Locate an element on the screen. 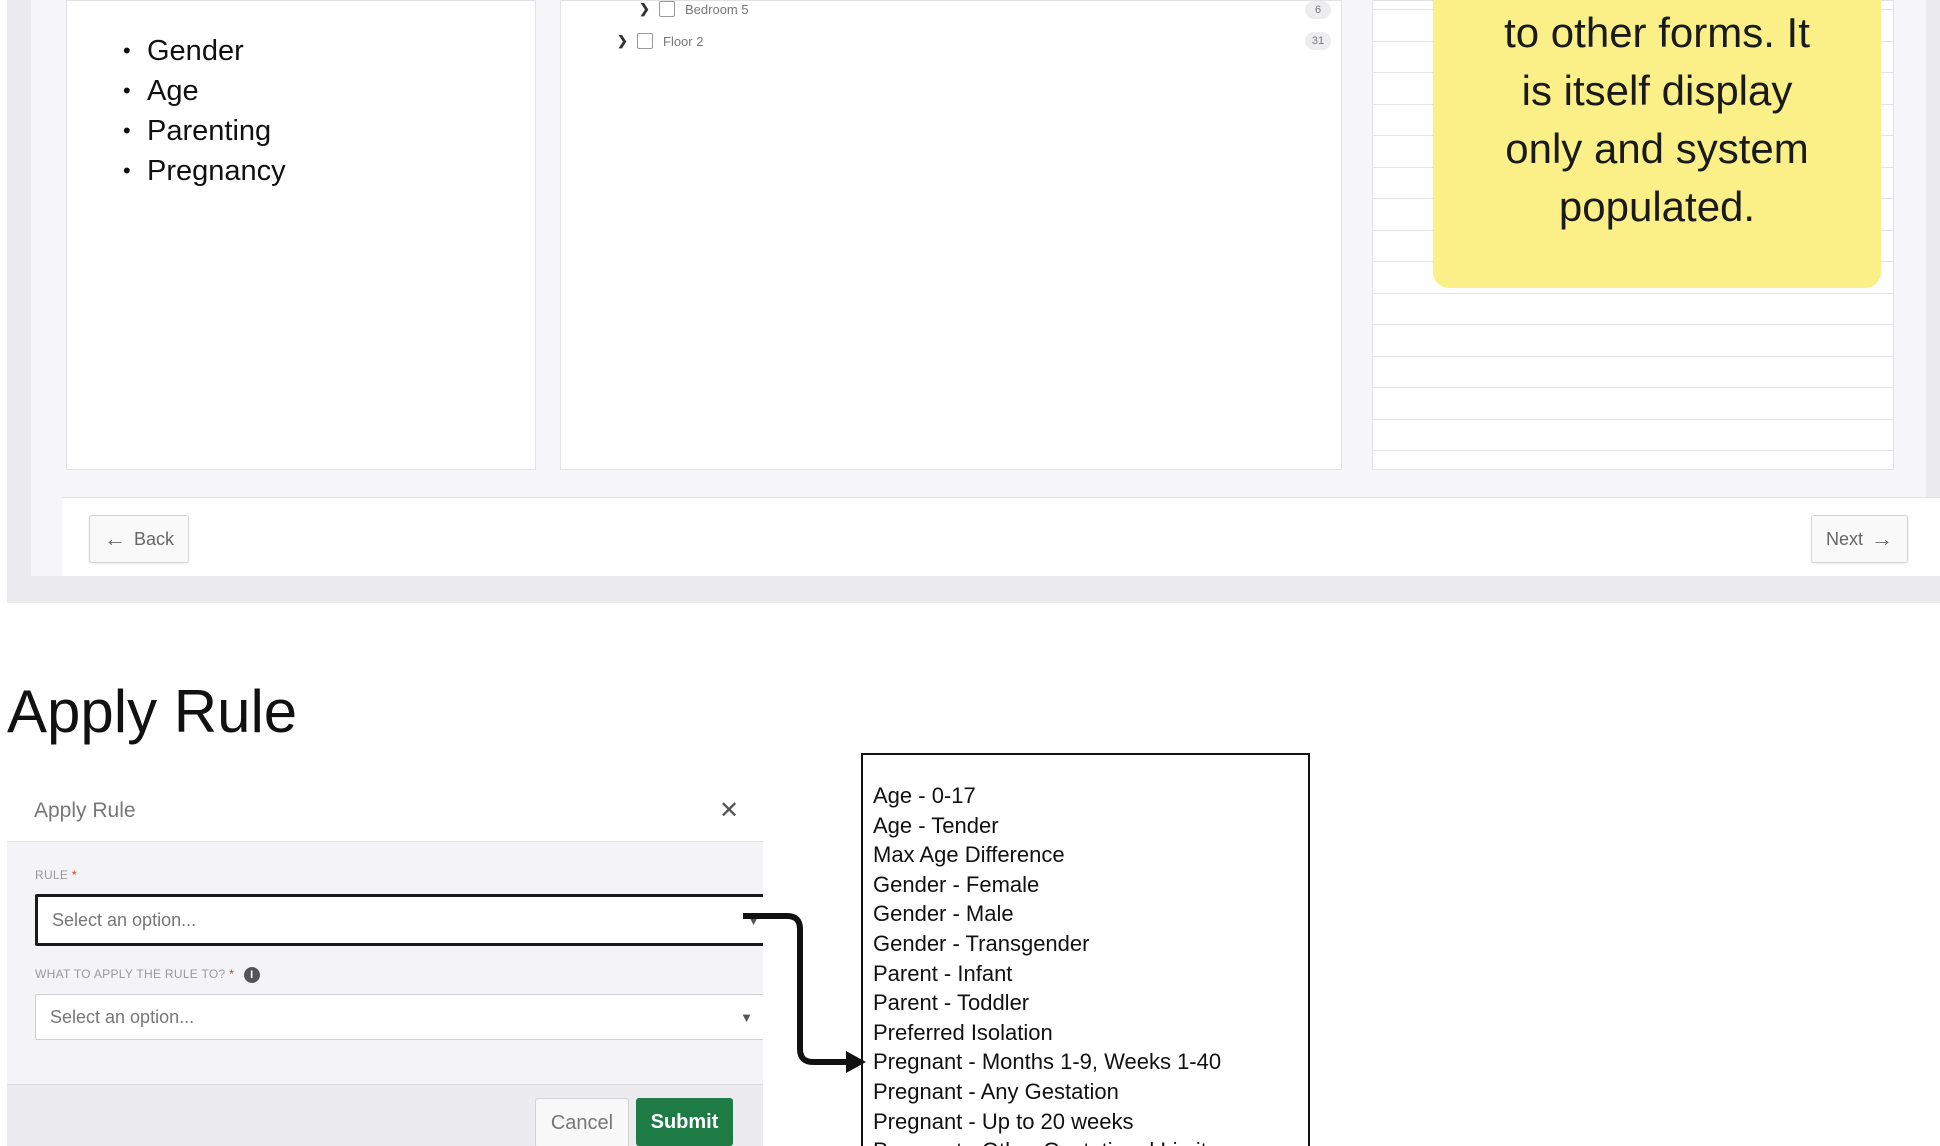 This screenshot has width=1940, height=1146. info-icon: i is located at coordinates (251, 975).